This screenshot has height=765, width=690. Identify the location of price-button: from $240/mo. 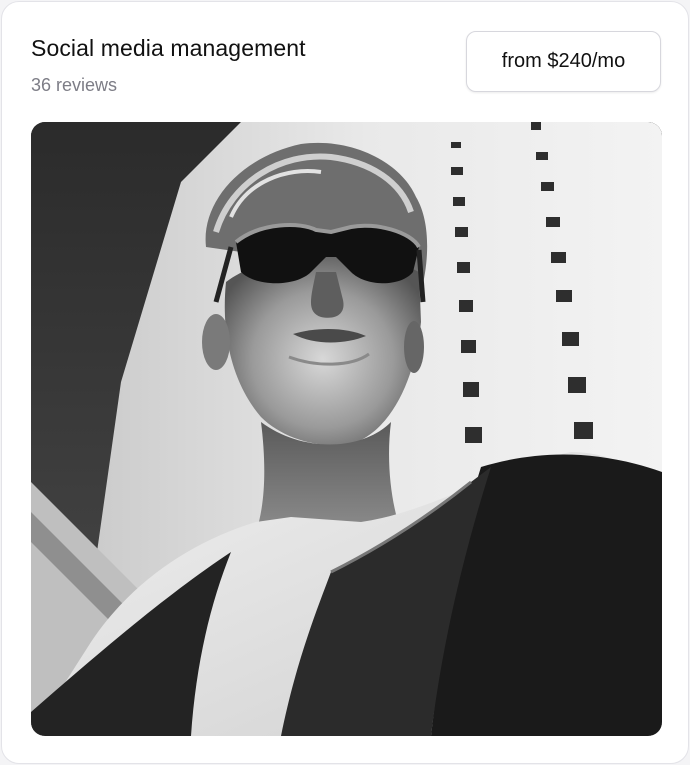
(563, 61).